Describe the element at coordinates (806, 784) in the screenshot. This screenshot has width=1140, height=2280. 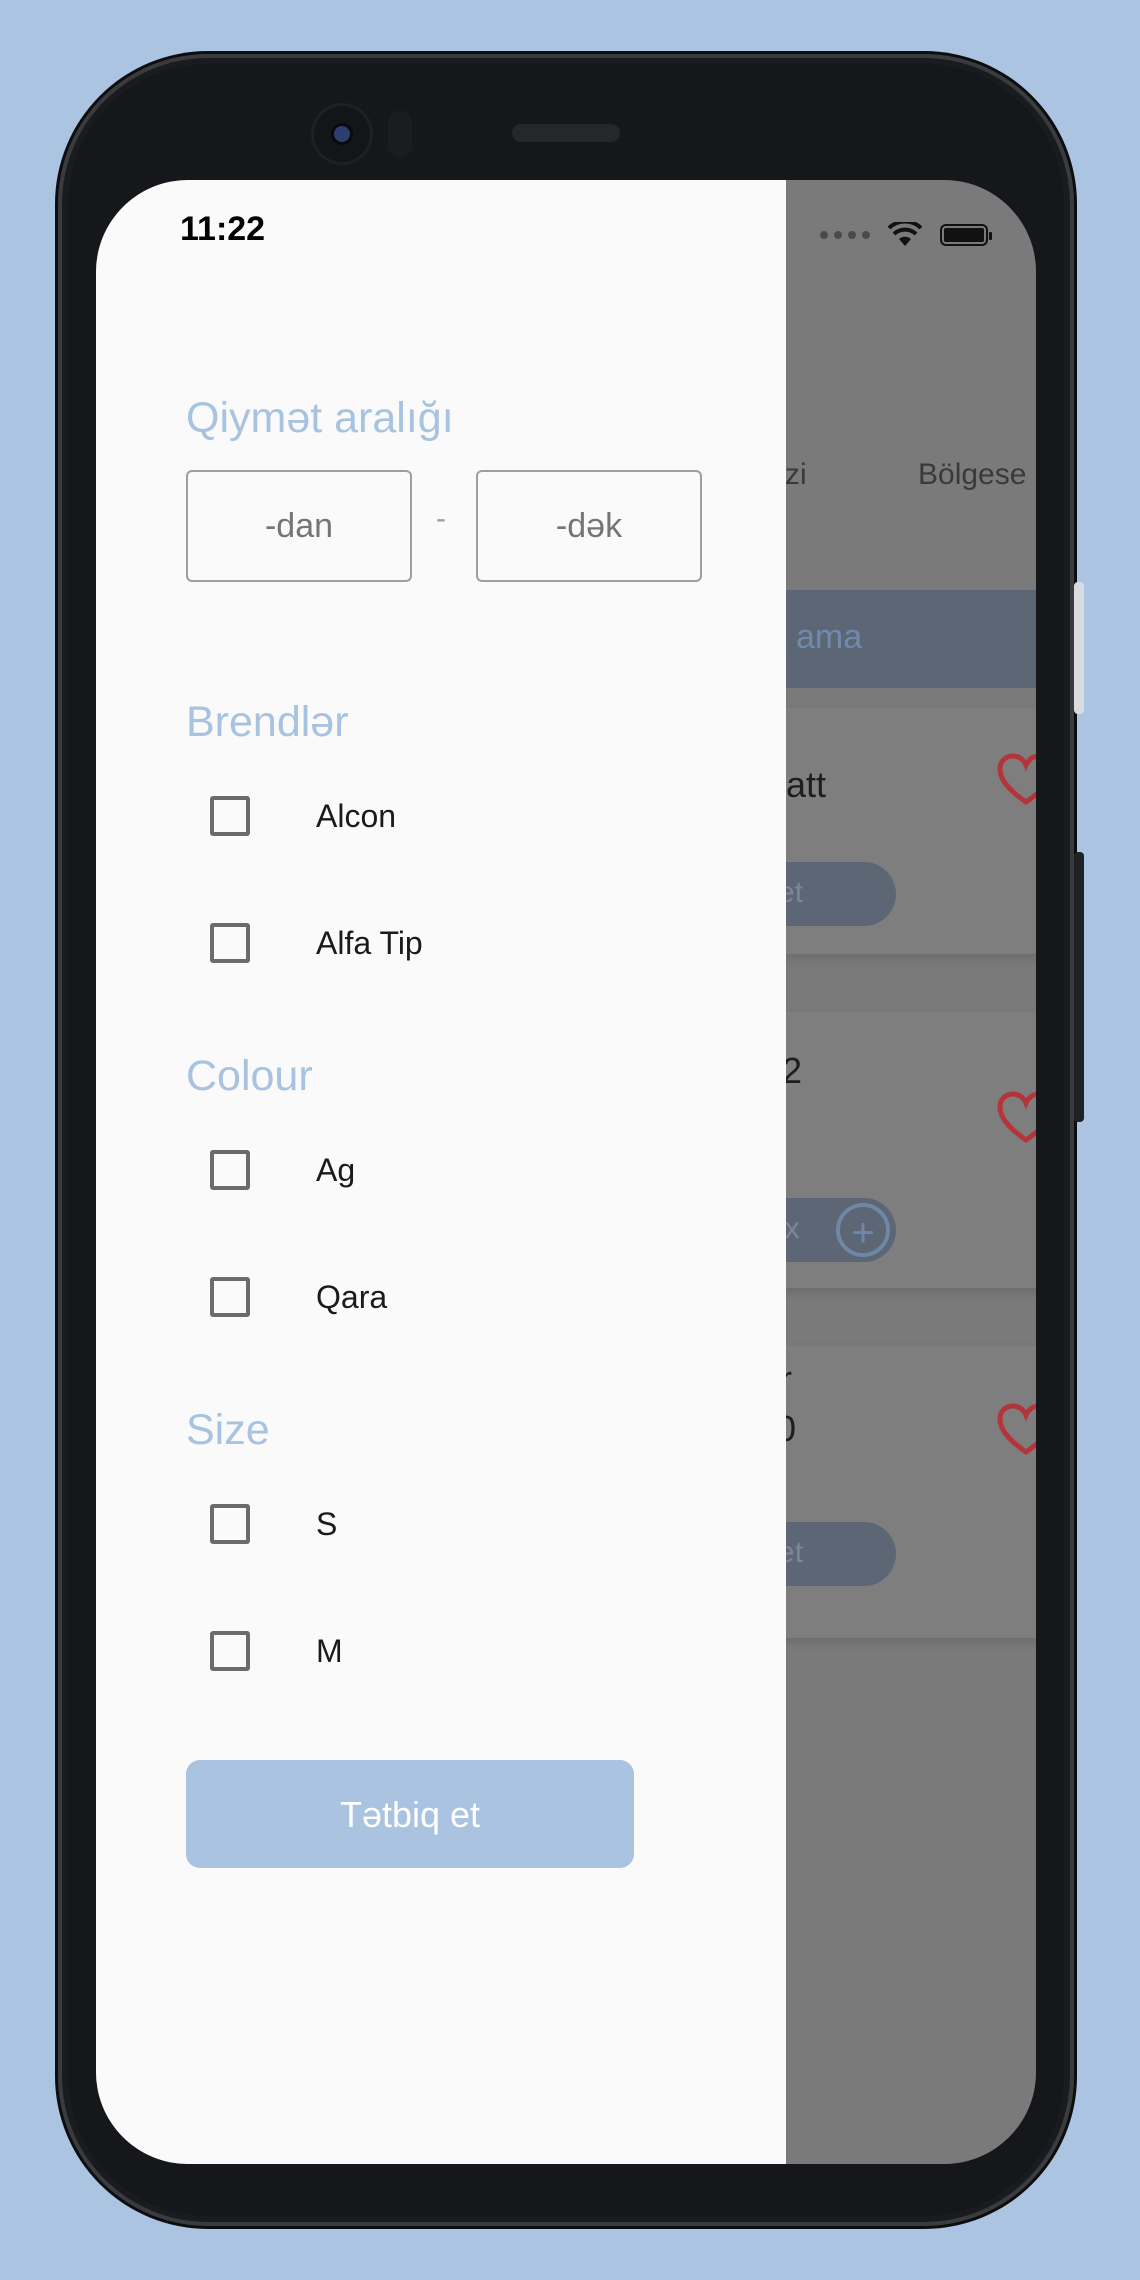
I see `product-name: att` at that location.